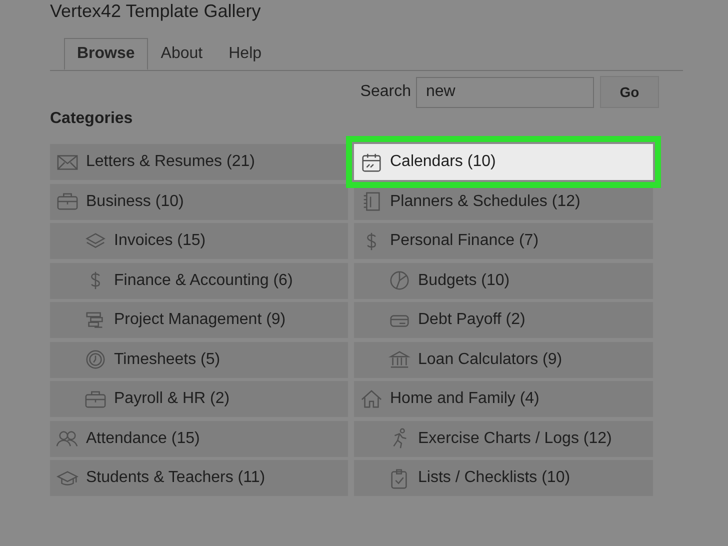  What do you see at coordinates (199, 438) in the screenshot?
I see `category-item: Attendance (15)` at bounding box center [199, 438].